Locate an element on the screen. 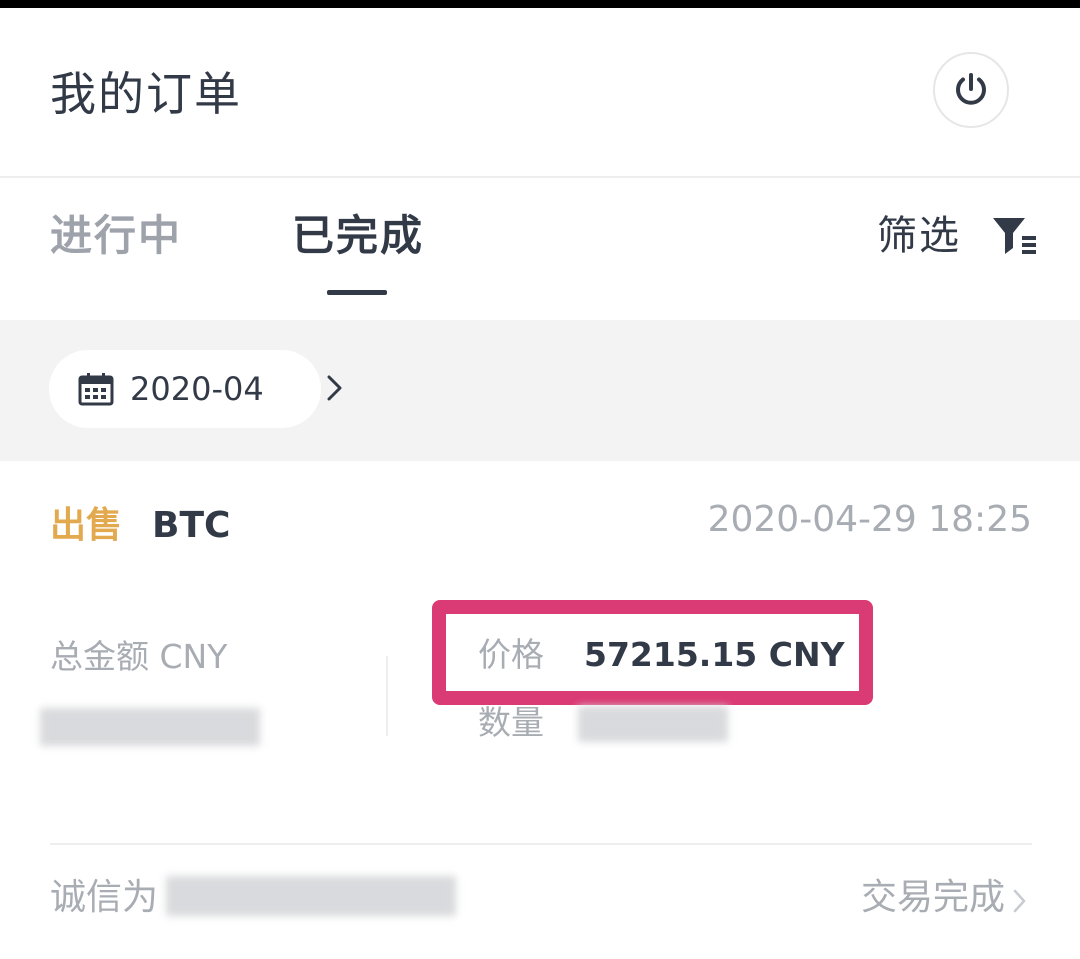 The width and height of the screenshot is (1080, 959). row-divider is located at coordinates (541, 844).